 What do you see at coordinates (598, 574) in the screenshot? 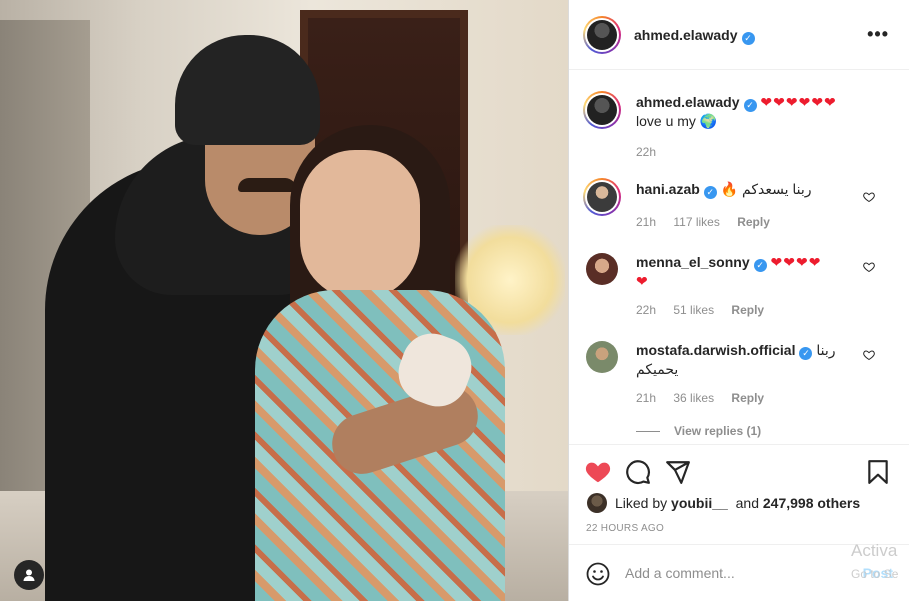
I see `emoji-icon` at bounding box center [598, 574].